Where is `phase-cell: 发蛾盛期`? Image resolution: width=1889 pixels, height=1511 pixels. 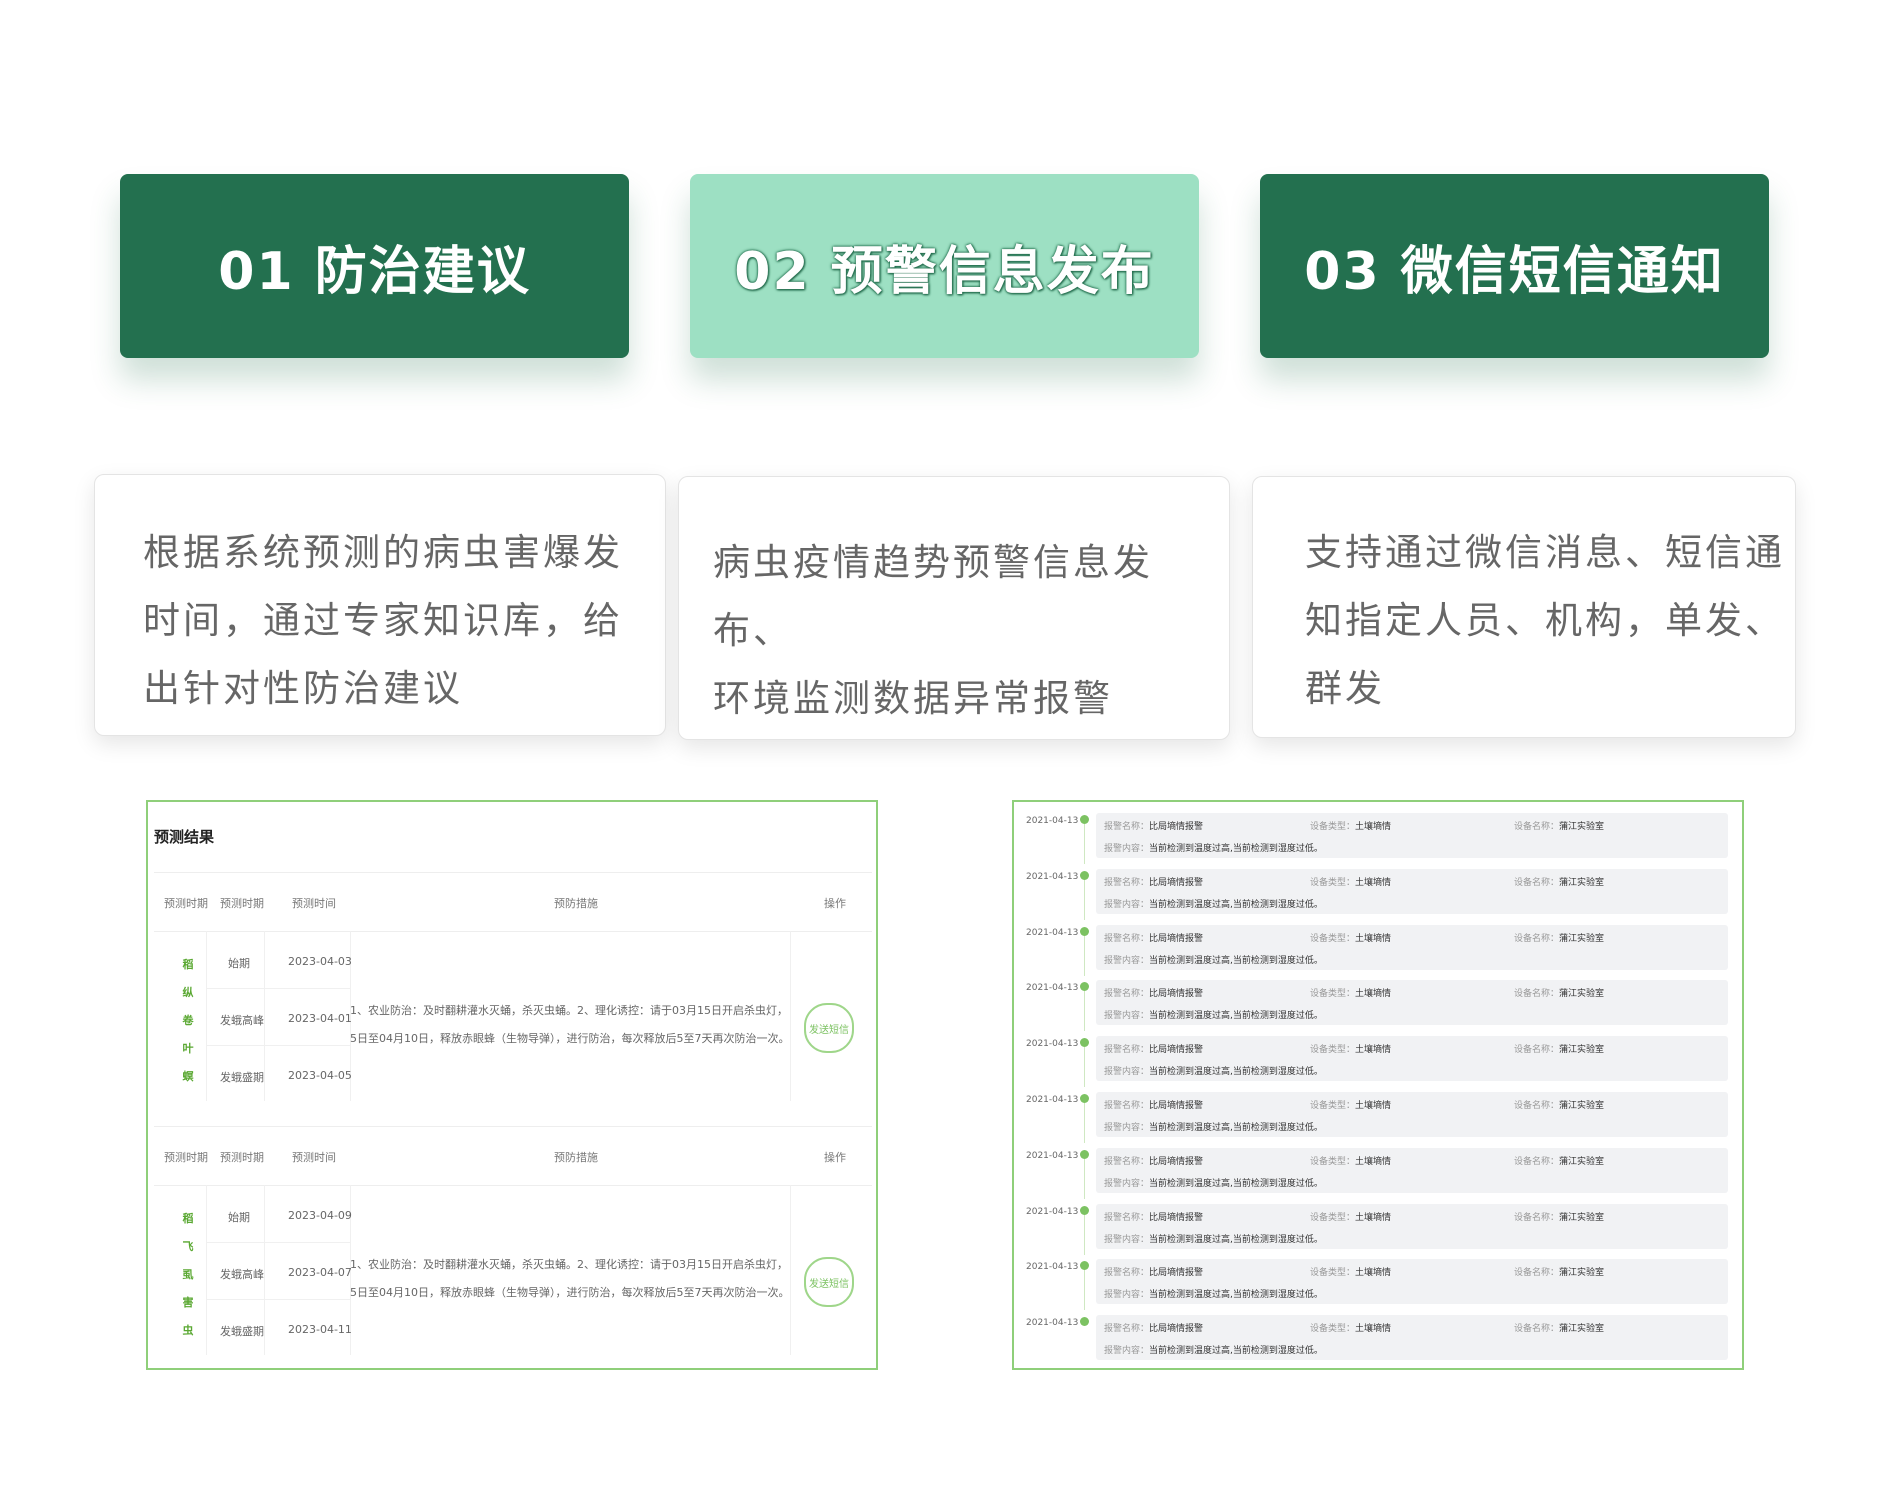 phase-cell: 发蛾盛期 is located at coordinates (242, 1331).